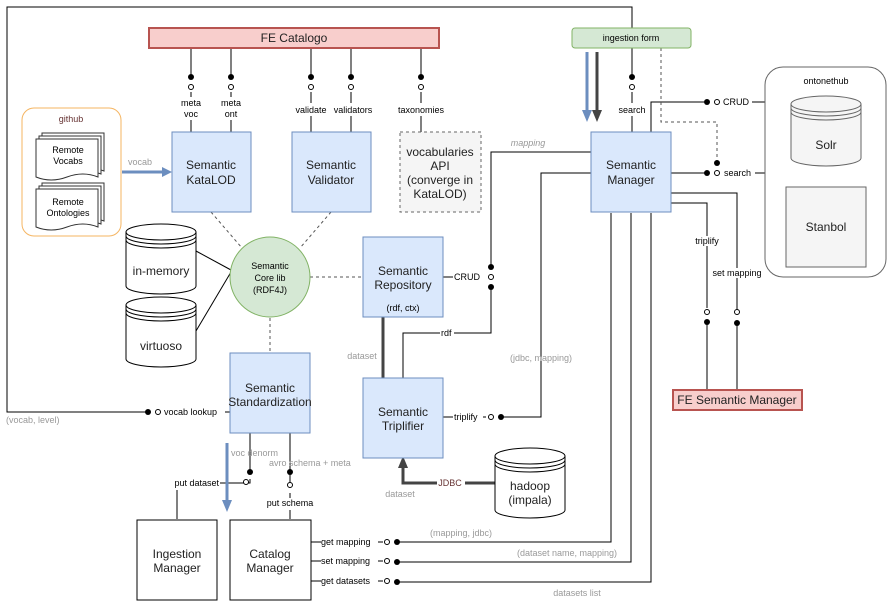 This screenshot has width=887, height=601. What do you see at coordinates (33, 420) in the screenshot?
I see `vocab-level-flow-label: (vocab, level)` at bounding box center [33, 420].